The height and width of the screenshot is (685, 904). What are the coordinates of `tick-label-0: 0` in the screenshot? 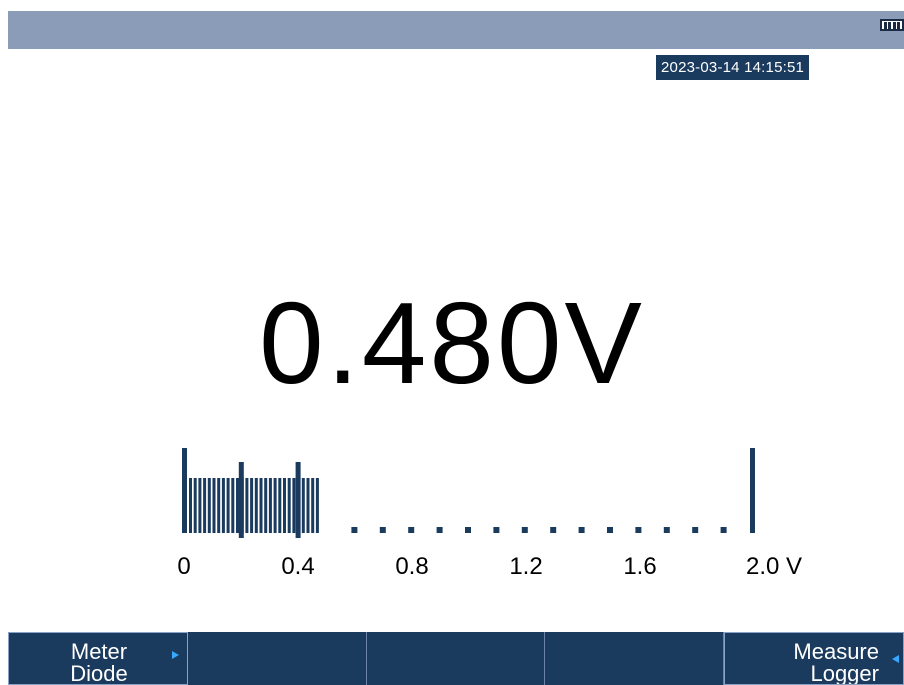 It's located at (184, 566).